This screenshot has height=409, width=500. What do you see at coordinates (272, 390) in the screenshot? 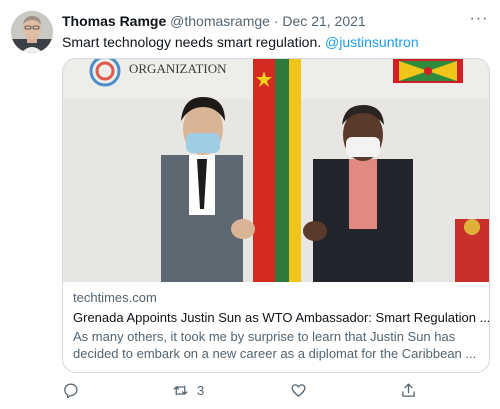
I see `tweet-actions: 3` at bounding box center [272, 390].